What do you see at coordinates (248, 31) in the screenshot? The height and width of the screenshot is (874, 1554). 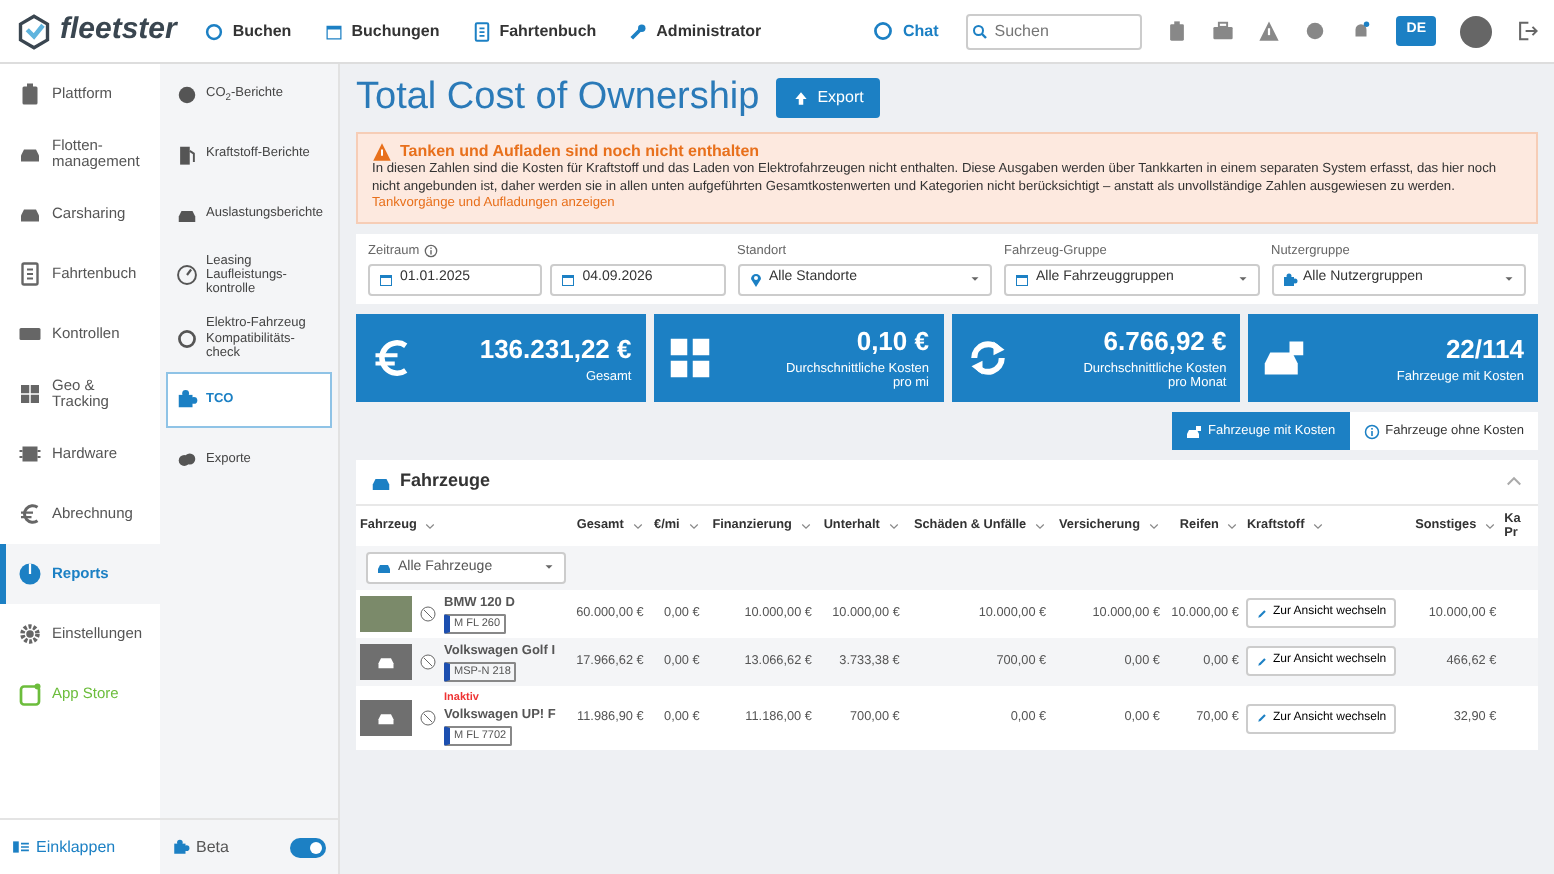 I see `nav-link: Buchen` at bounding box center [248, 31].